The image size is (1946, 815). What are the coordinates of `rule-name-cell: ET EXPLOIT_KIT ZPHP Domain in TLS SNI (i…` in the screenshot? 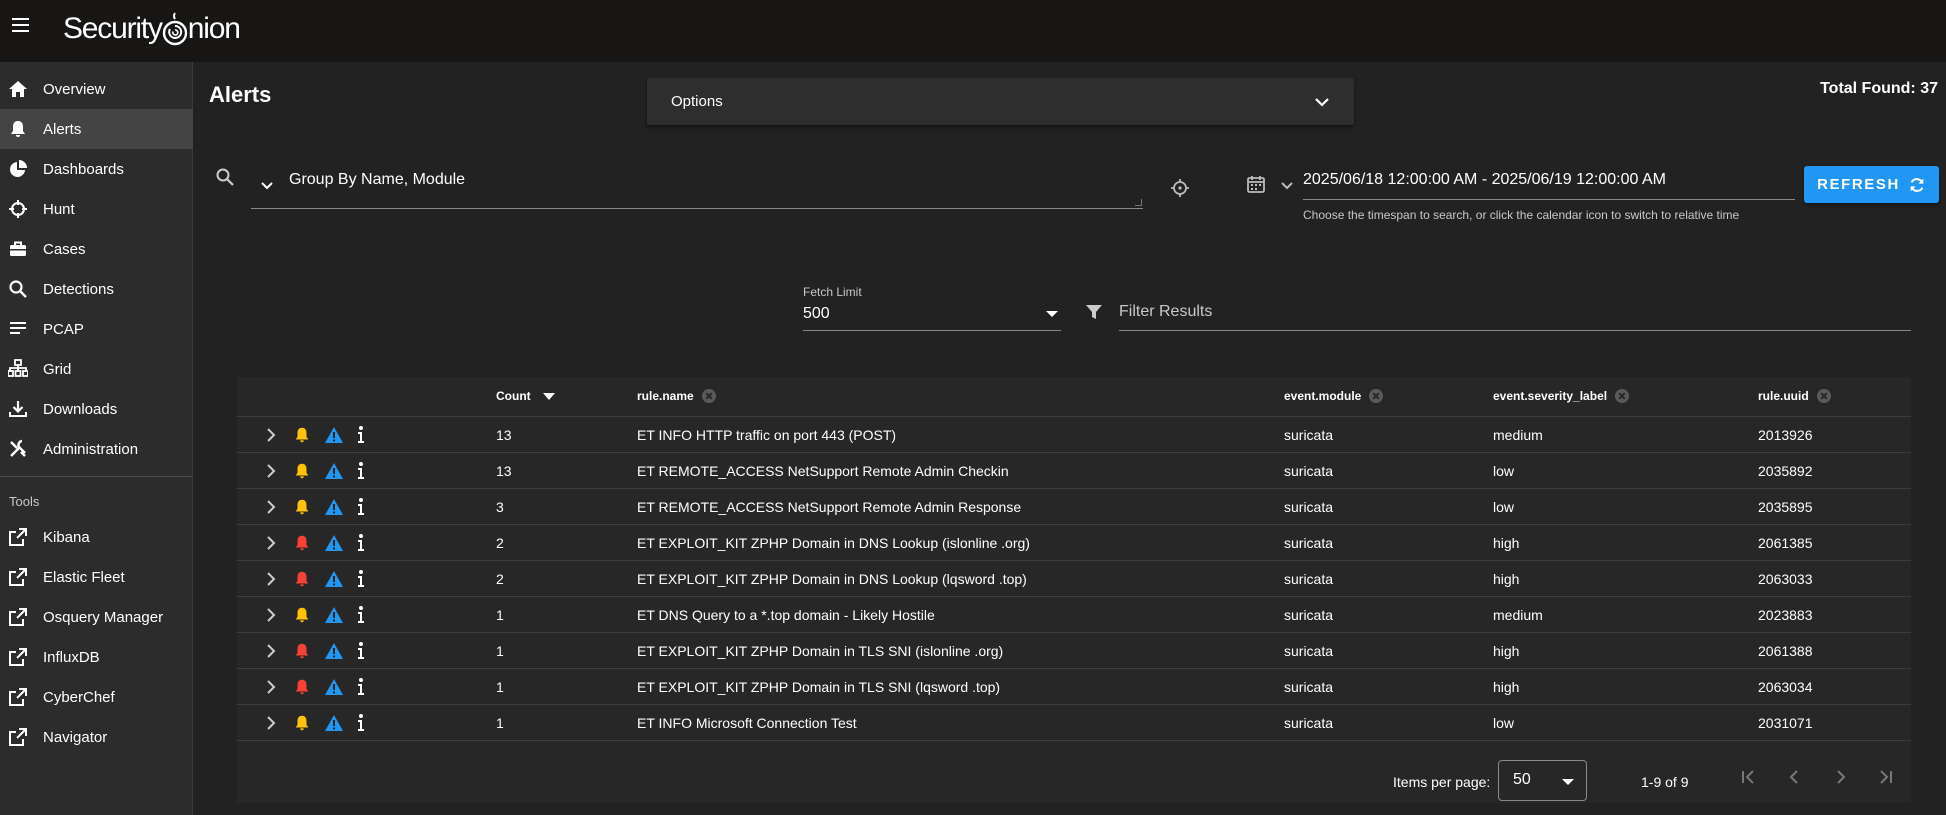 It's located at (820, 651).